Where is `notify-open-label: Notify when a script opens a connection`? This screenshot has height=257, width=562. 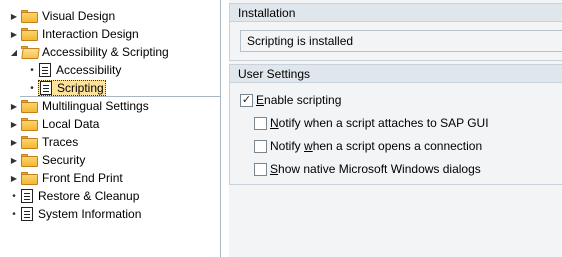
notify-open-label: Notify when a script opens a connection is located at coordinates (376, 146).